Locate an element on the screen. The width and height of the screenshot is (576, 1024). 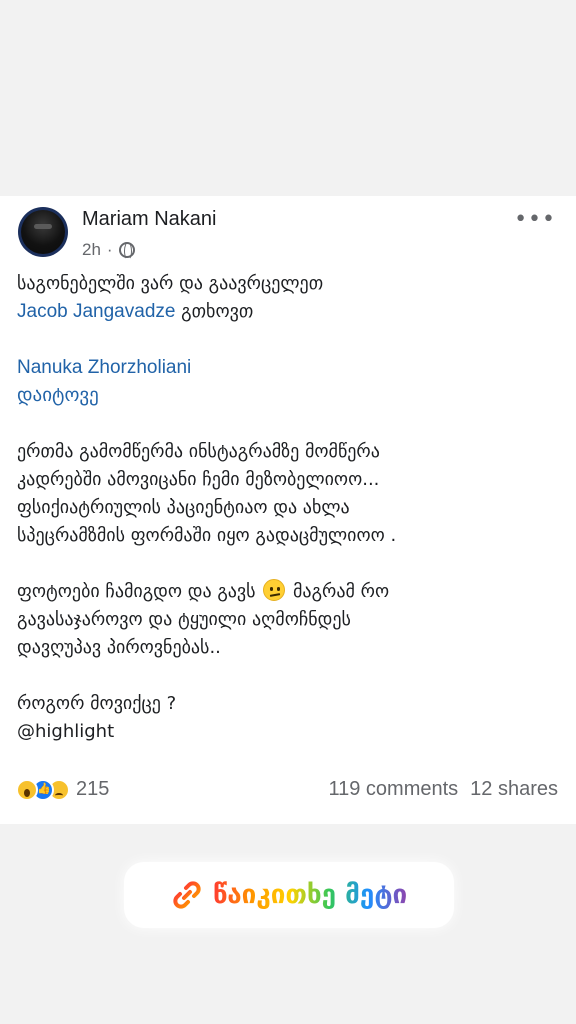
post-time: 2h is located at coordinates (91, 250).